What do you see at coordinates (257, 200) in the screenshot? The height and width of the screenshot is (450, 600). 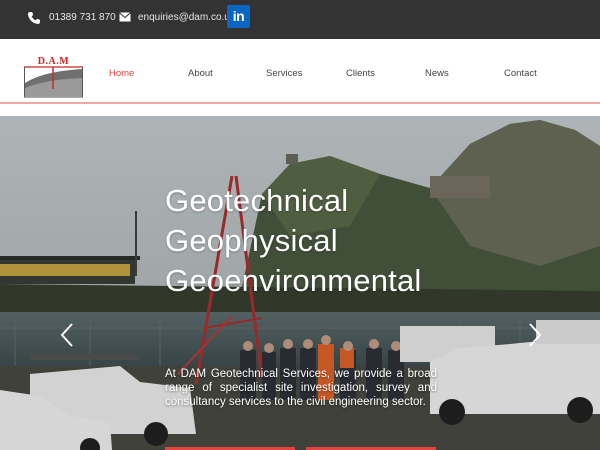 I see `hero-title-geotechnical: Geotechnical` at bounding box center [257, 200].